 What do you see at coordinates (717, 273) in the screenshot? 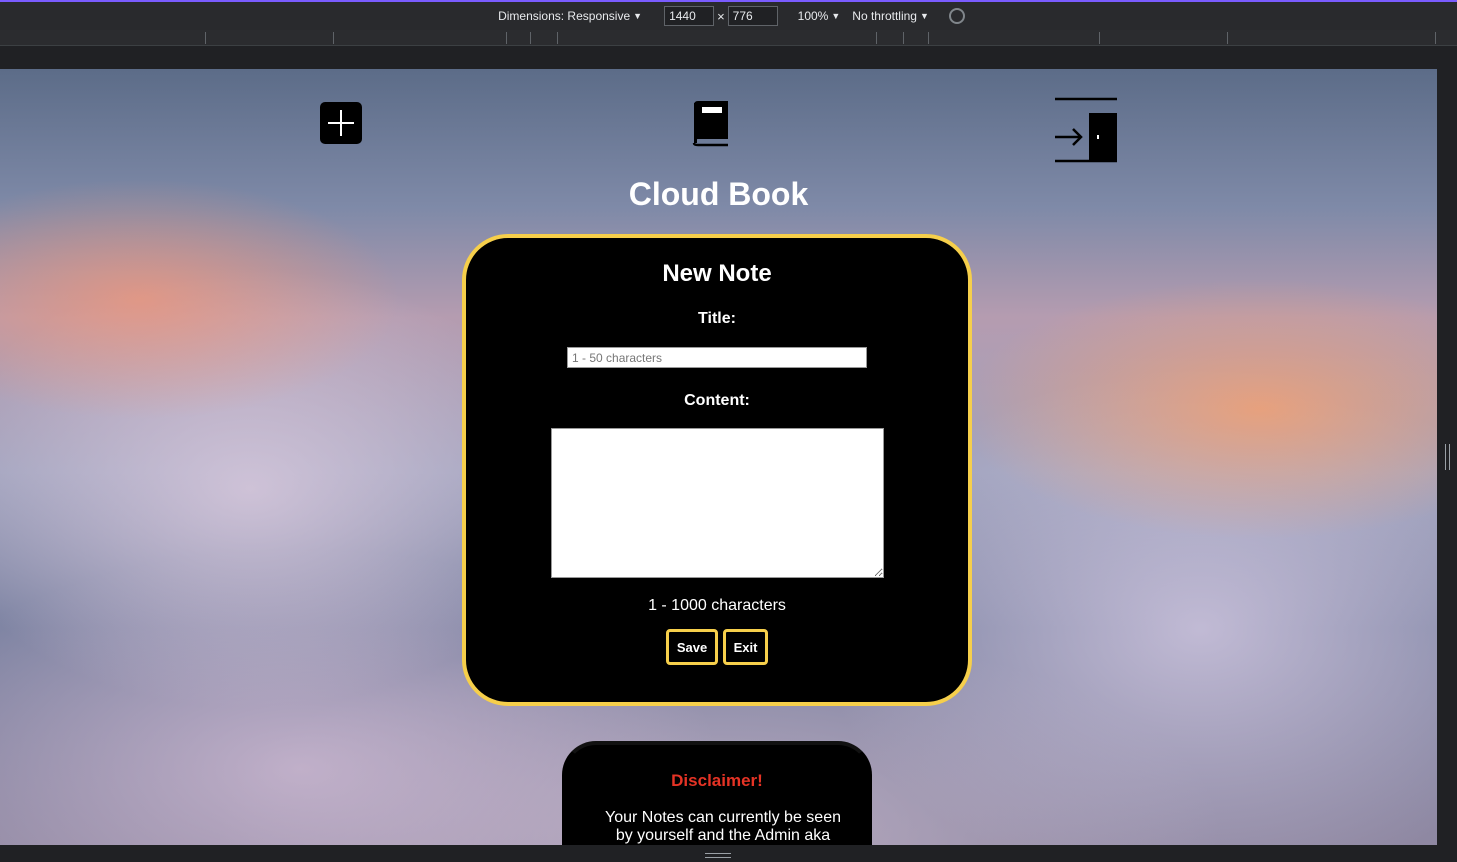
I see `note-form-heading: New Note` at bounding box center [717, 273].